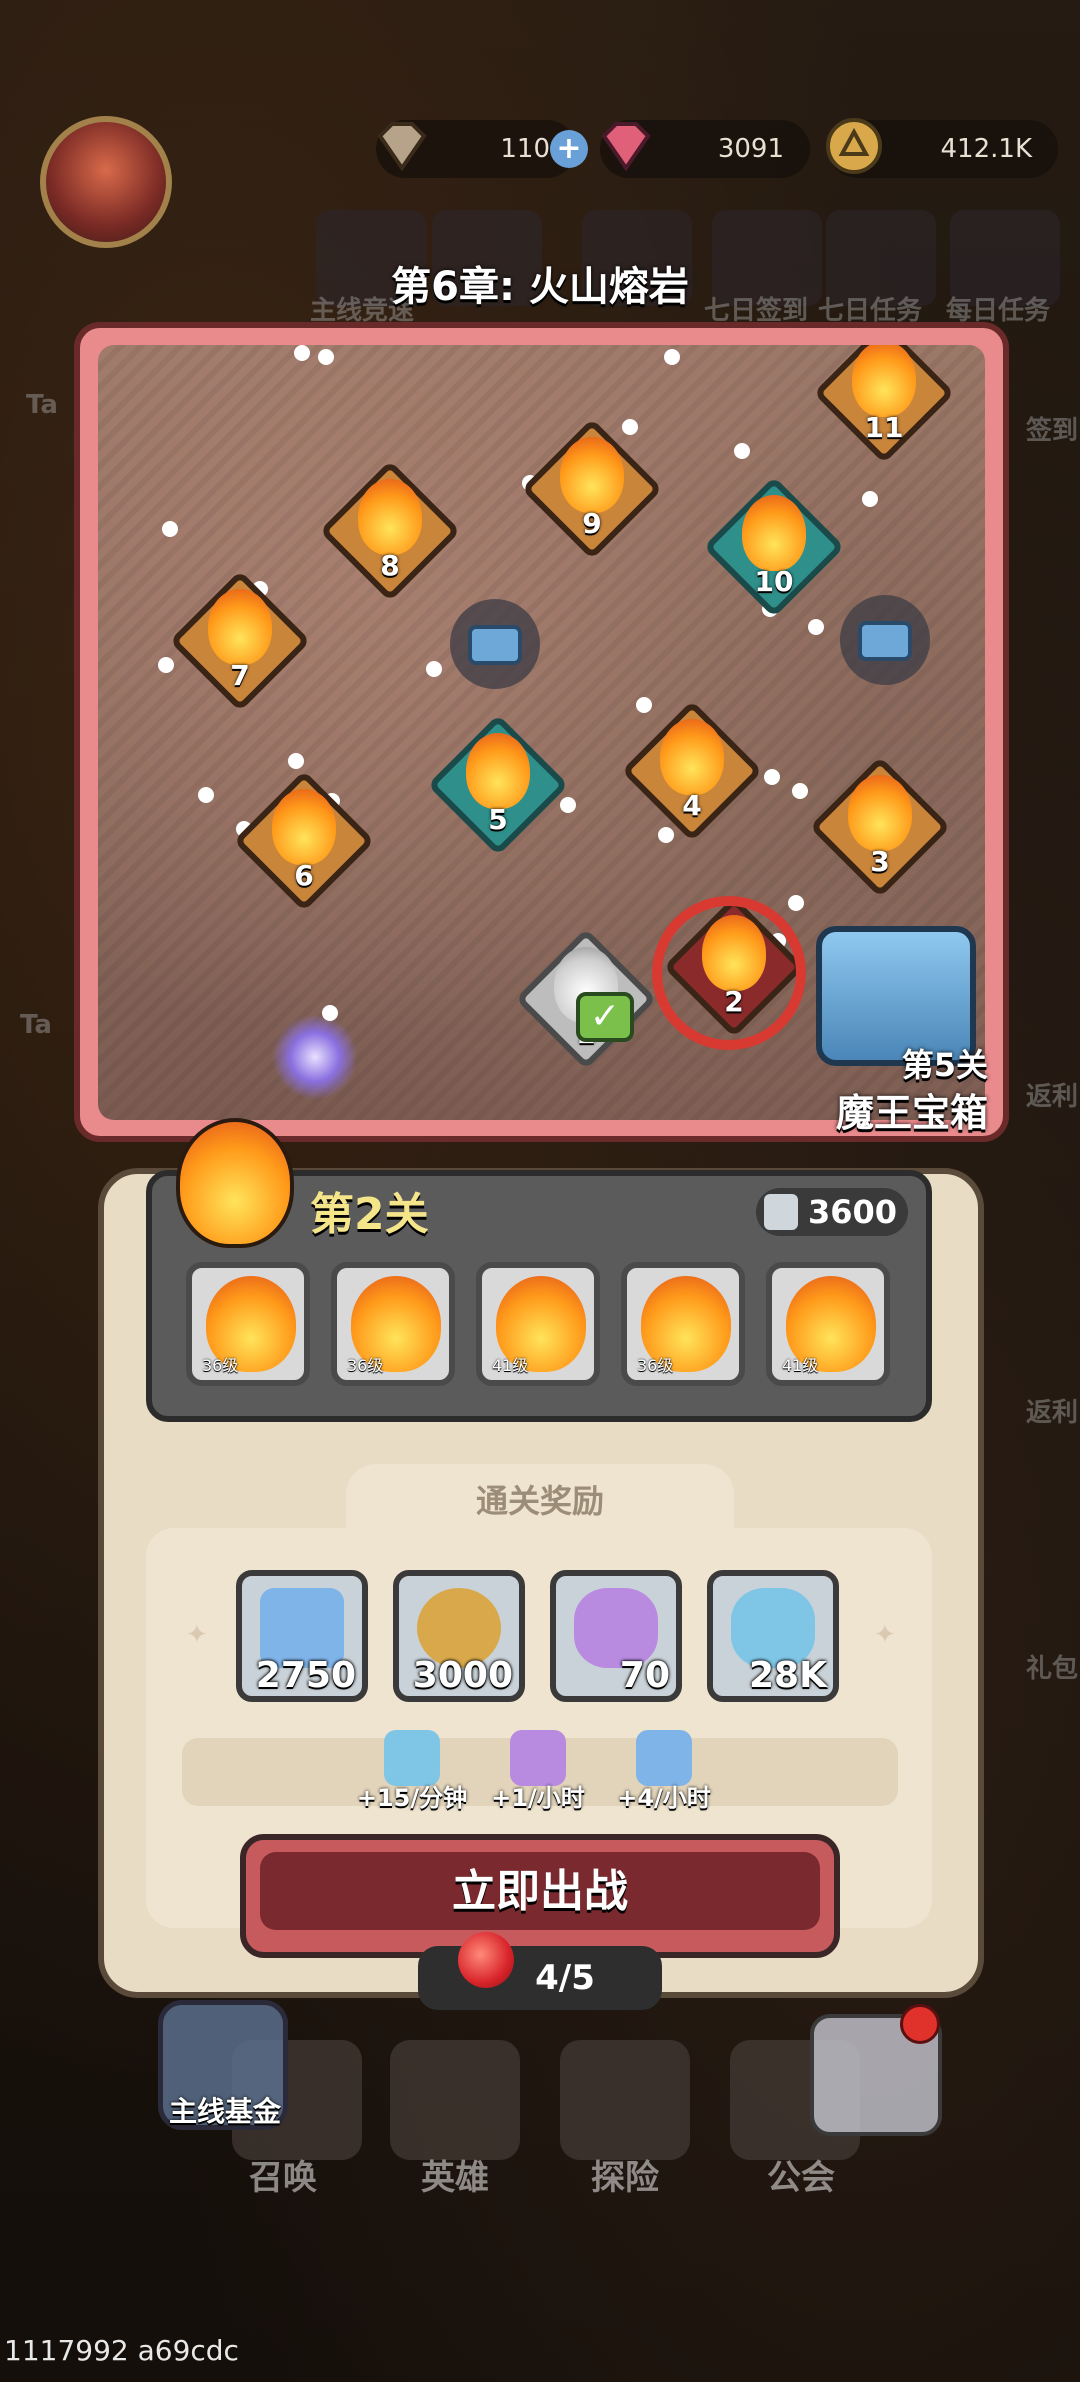 The width and height of the screenshot is (1080, 2382). I want to click on stage-power: 3600, so click(832, 1212).